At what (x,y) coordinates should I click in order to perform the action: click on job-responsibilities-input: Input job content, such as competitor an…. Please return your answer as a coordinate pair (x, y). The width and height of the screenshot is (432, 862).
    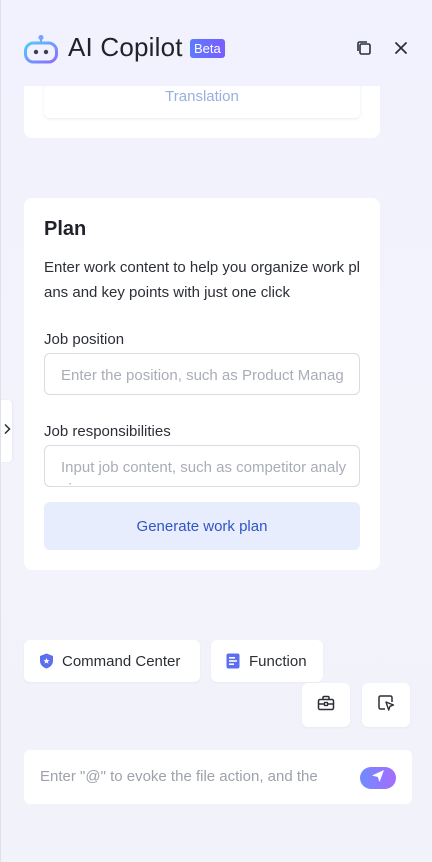
    Looking at the image, I should click on (202, 466).